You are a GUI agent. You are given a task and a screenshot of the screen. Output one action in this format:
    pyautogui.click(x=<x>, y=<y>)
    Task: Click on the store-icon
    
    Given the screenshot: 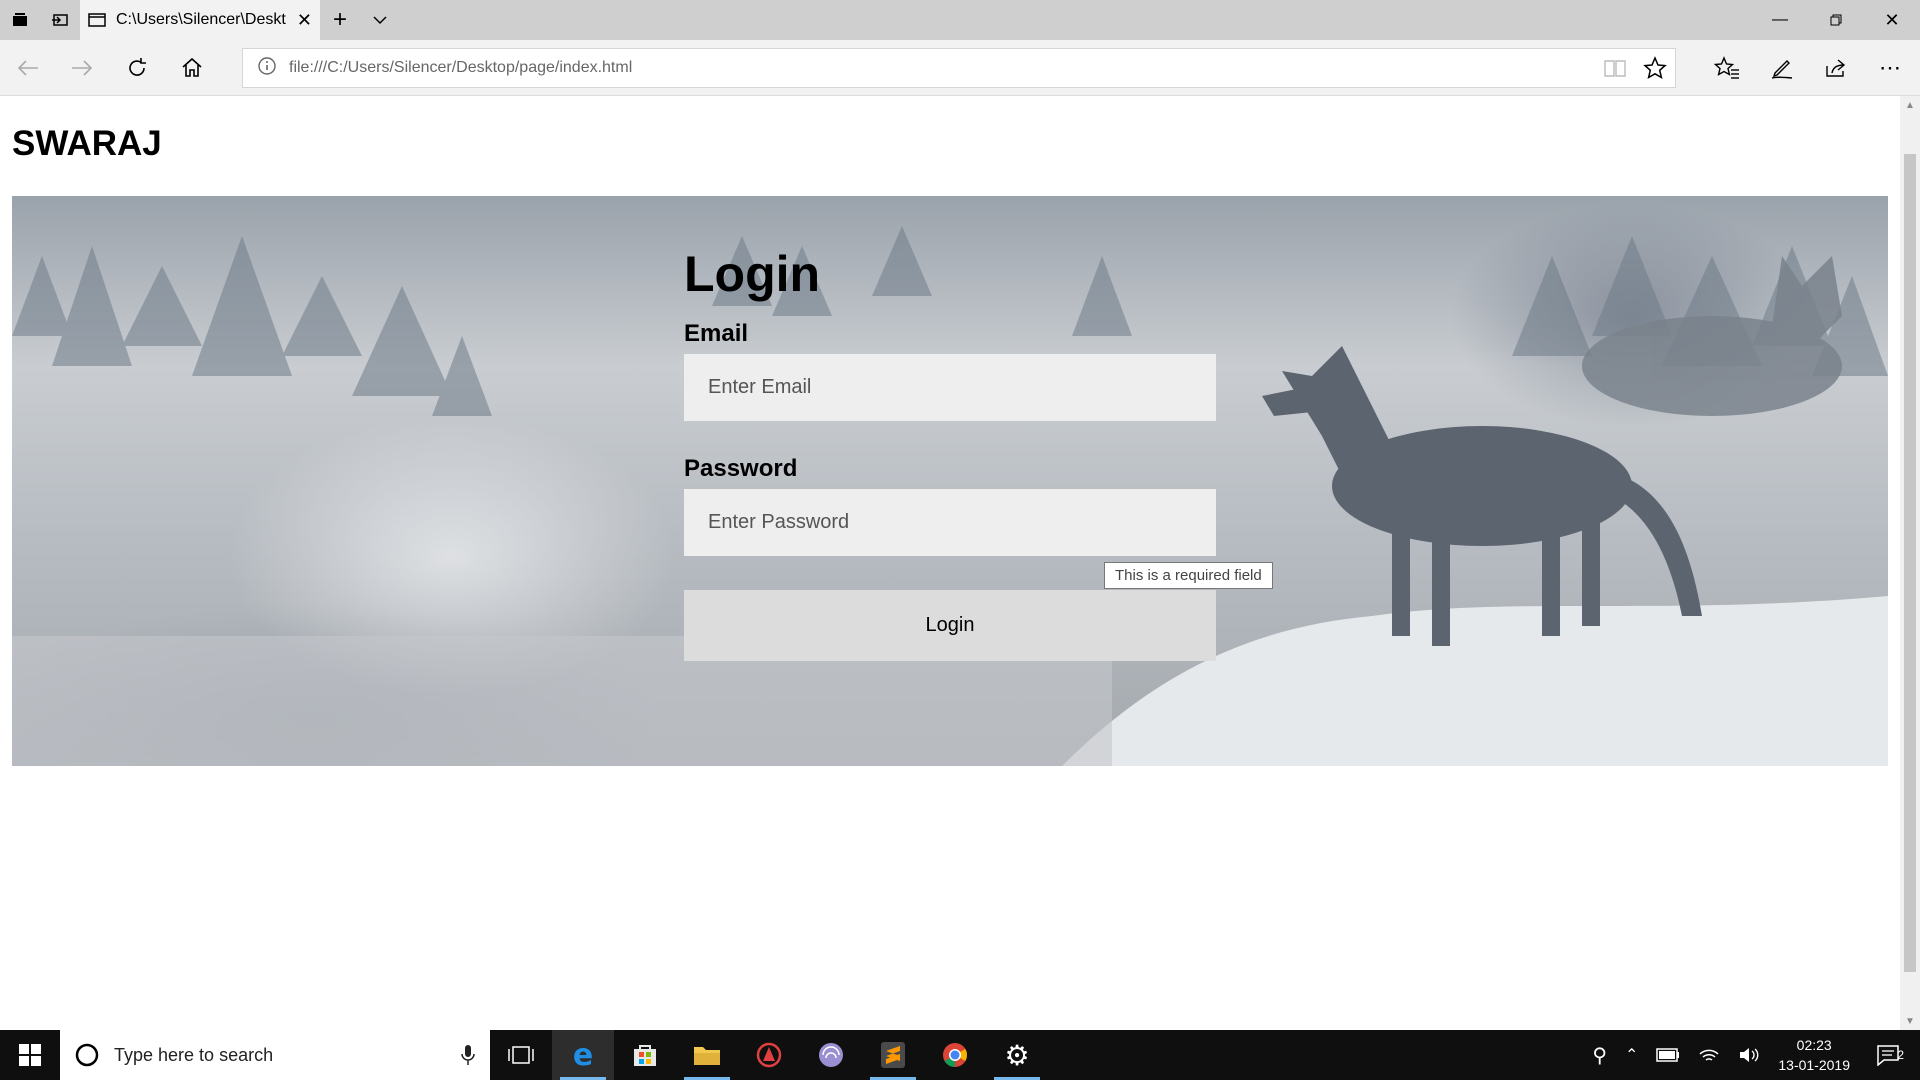 What is the action you would take?
    pyautogui.click(x=645, y=1055)
    